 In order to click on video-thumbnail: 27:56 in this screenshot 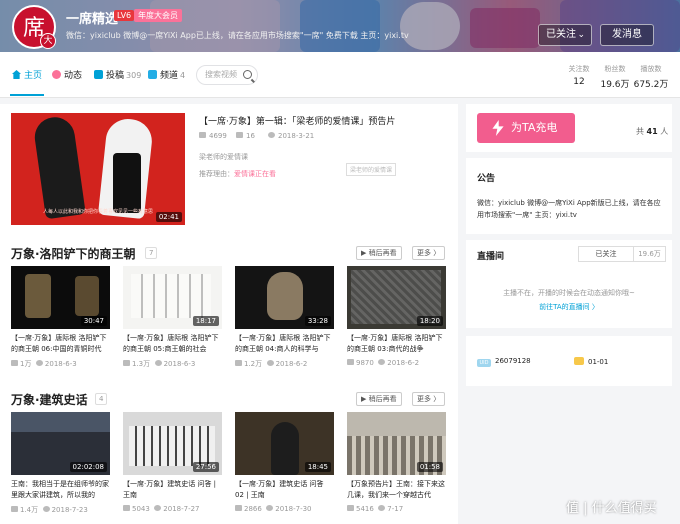, I will do `click(172, 443)`.